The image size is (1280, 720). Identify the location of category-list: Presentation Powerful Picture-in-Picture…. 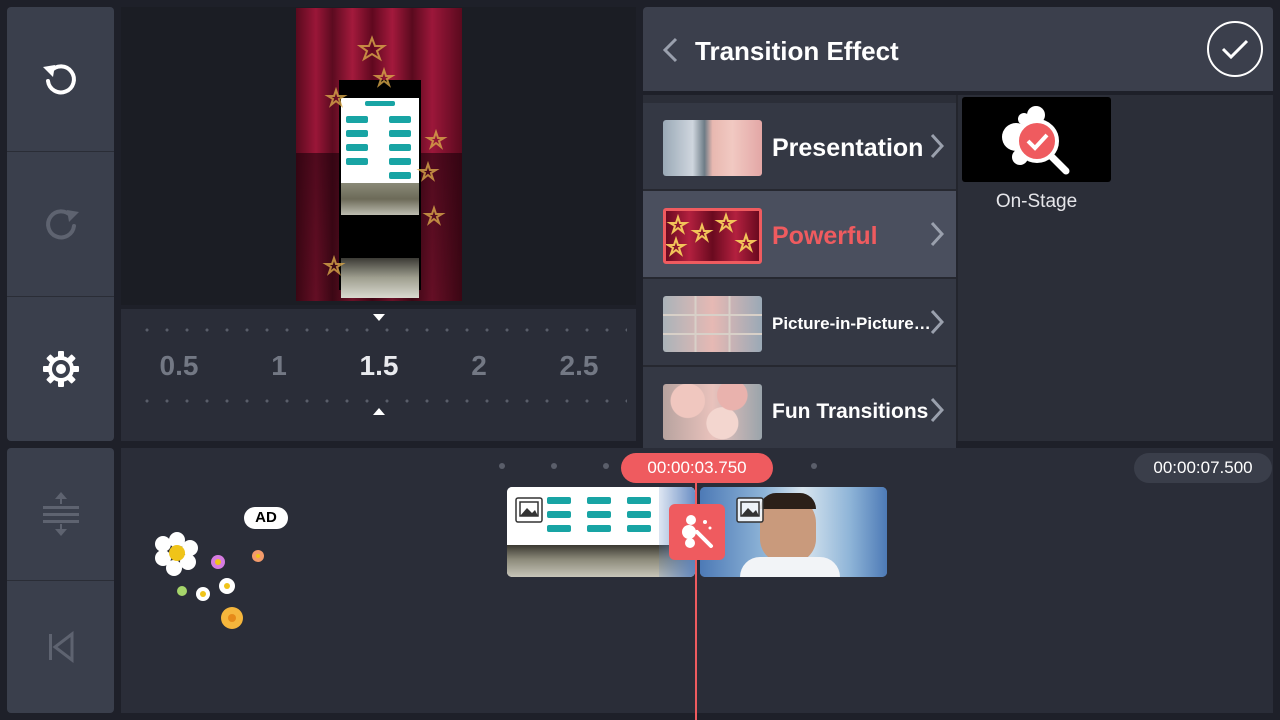
(799, 279).